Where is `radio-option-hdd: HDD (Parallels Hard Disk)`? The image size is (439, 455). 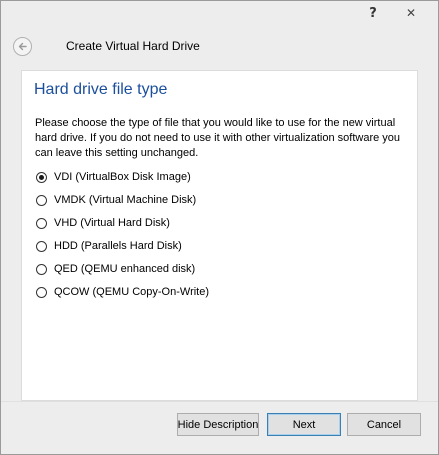
radio-option-hdd: HDD (Parallels Hard Disk) is located at coordinates (109, 246).